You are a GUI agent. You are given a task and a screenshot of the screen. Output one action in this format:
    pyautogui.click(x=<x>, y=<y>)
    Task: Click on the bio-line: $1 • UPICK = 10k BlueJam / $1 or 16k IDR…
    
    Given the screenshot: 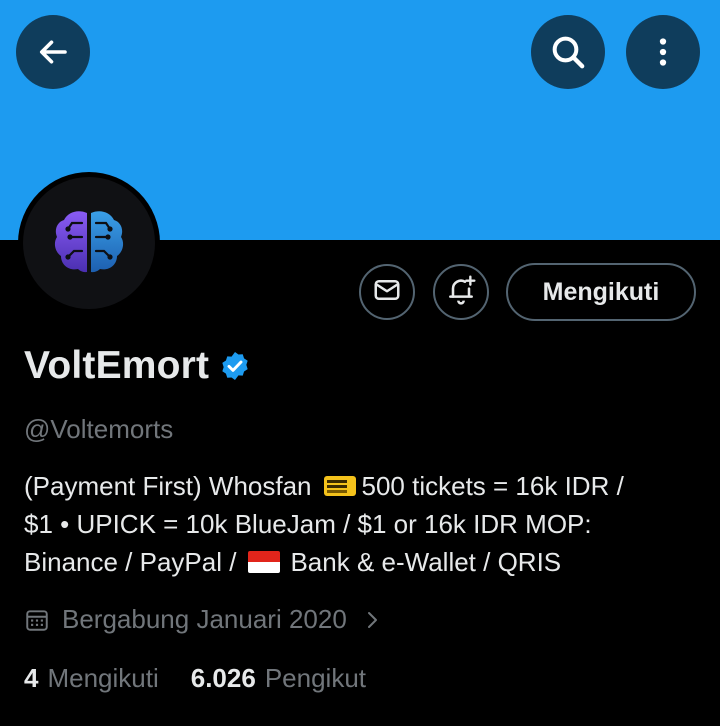 What is the action you would take?
    pyautogui.click(x=364, y=524)
    